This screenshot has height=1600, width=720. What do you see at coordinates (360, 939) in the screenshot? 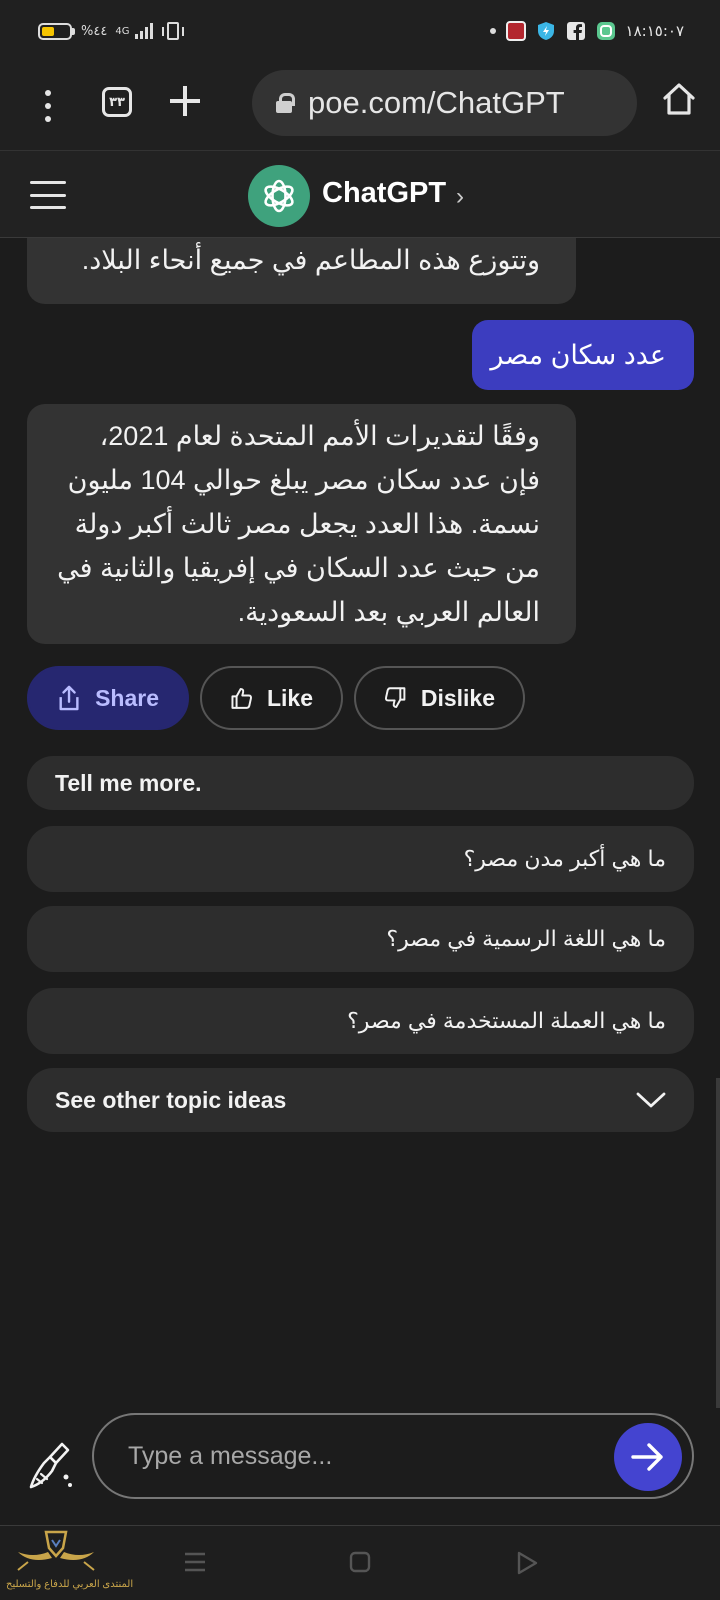
I see `suggestion-official-language: ما هي اللغة الرسمية في مصر؟` at bounding box center [360, 939].